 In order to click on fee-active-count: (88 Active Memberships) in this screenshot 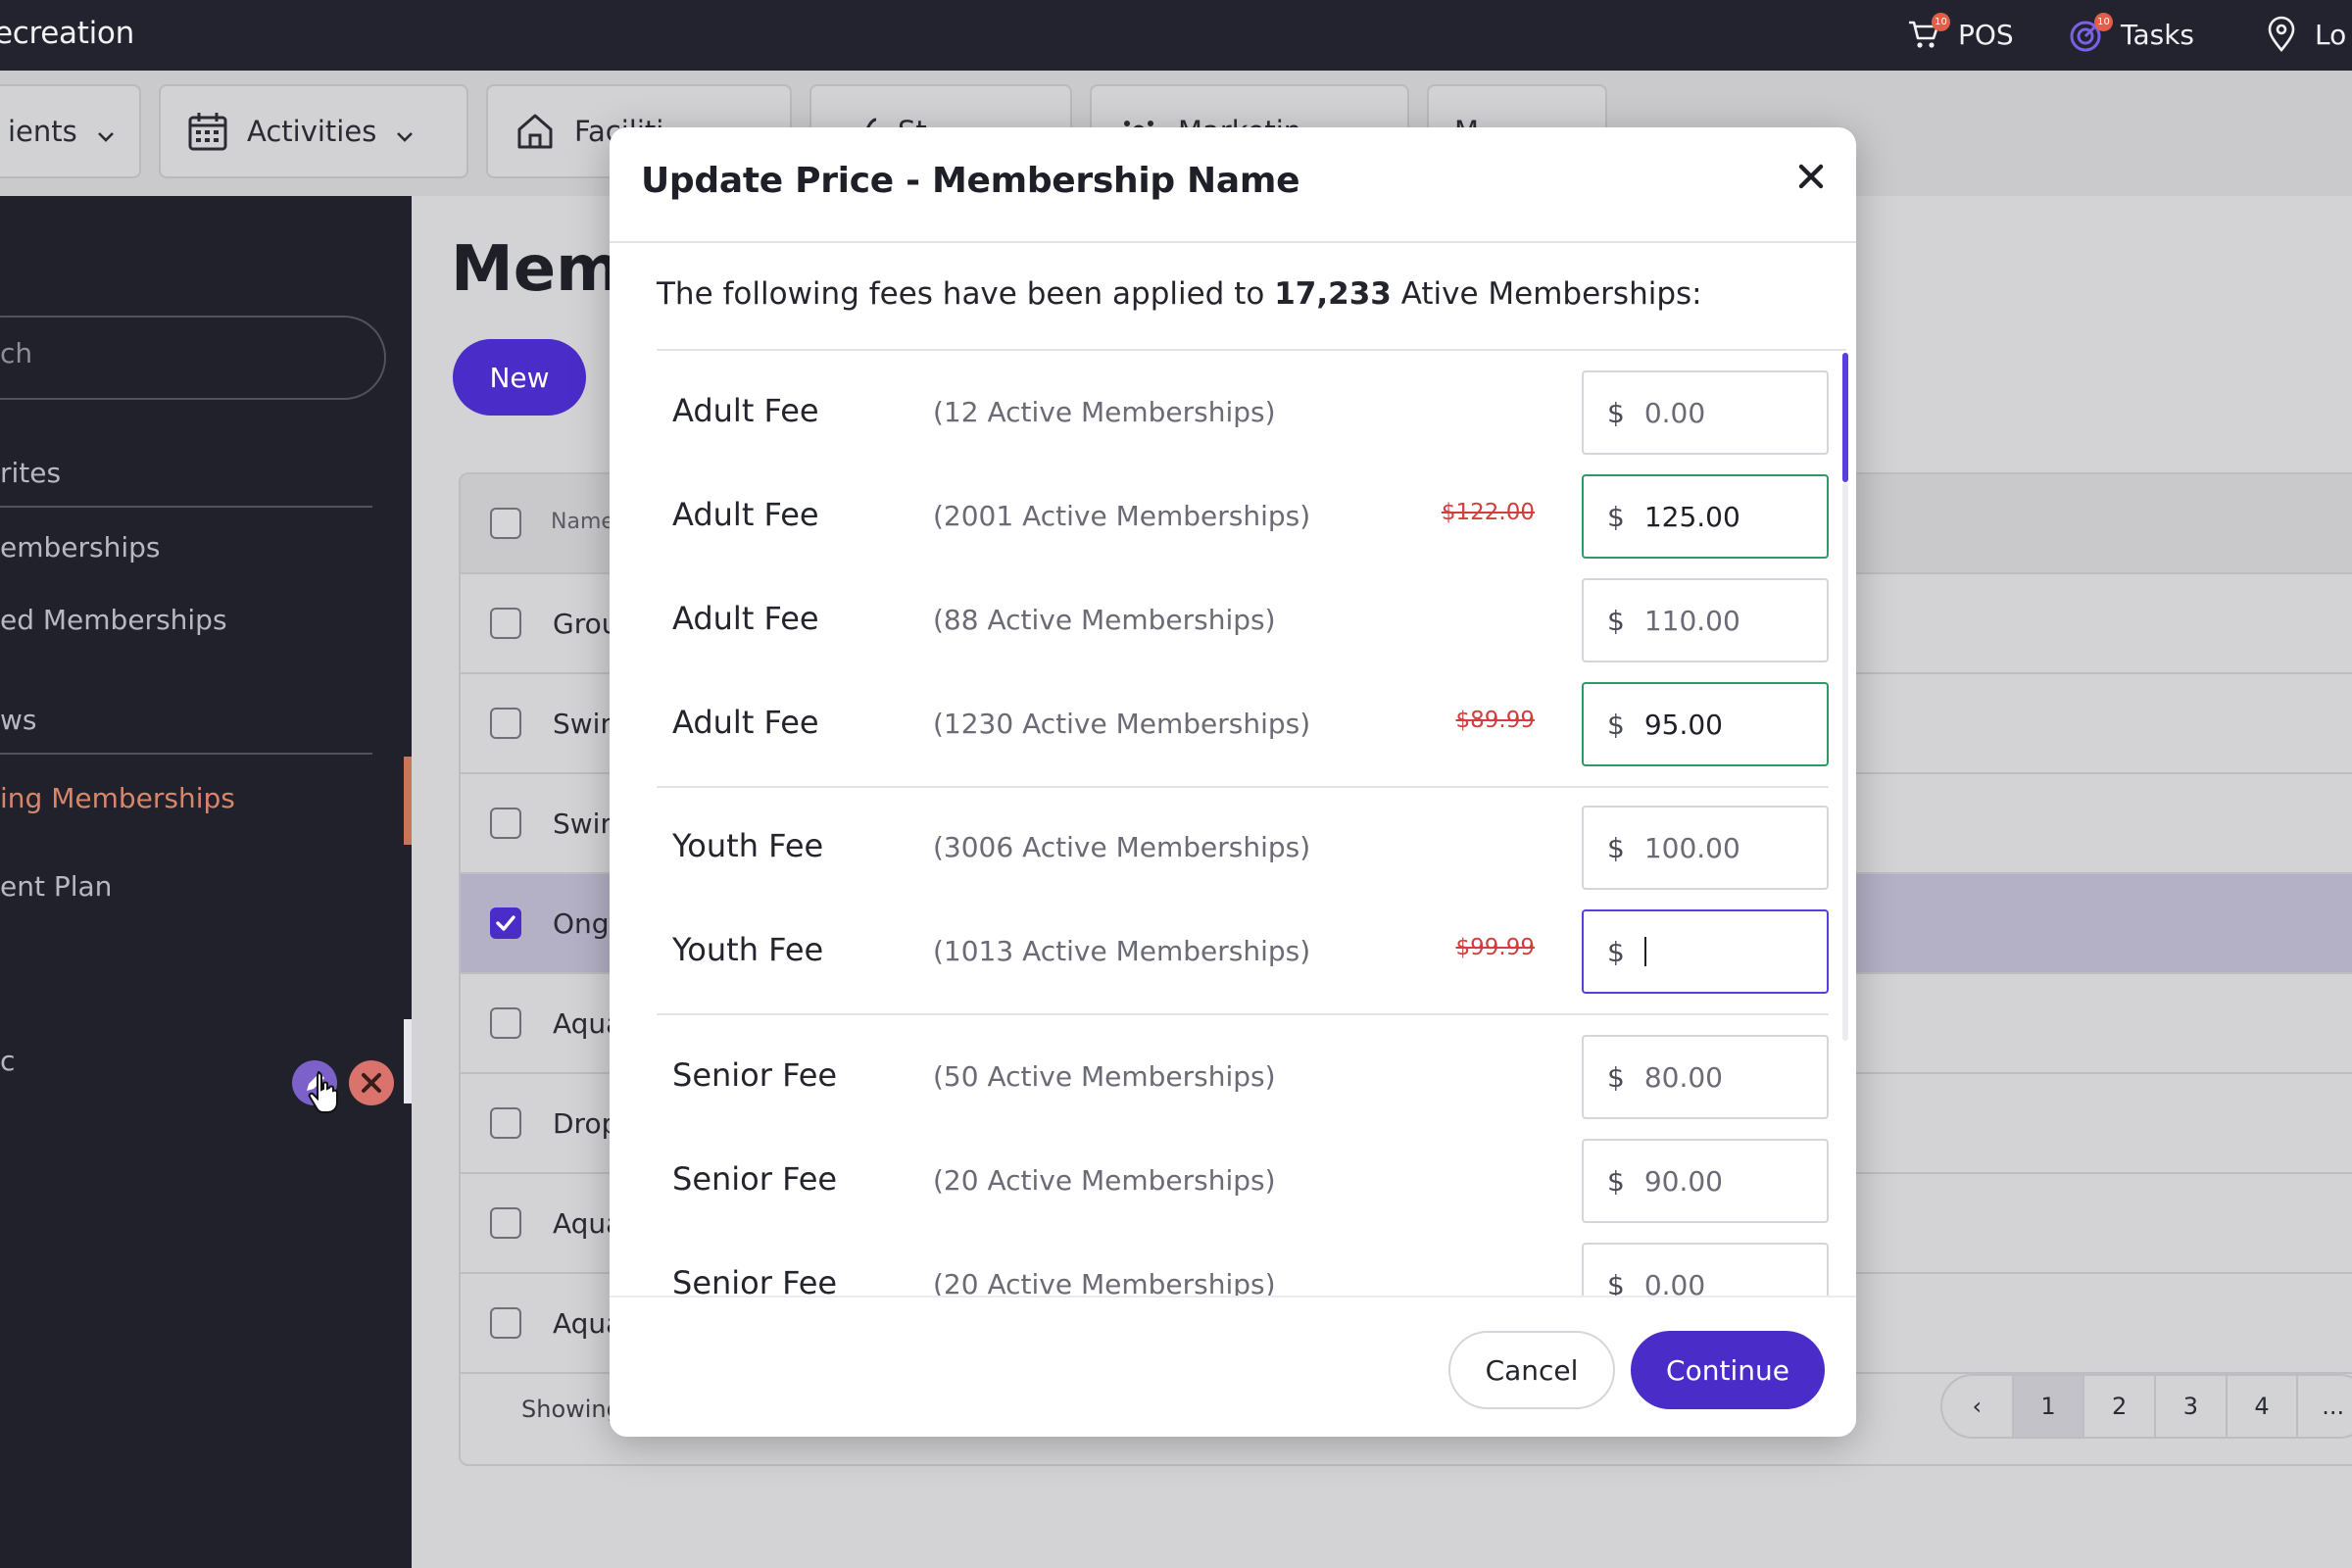, I will do `click(1104, 620)`.